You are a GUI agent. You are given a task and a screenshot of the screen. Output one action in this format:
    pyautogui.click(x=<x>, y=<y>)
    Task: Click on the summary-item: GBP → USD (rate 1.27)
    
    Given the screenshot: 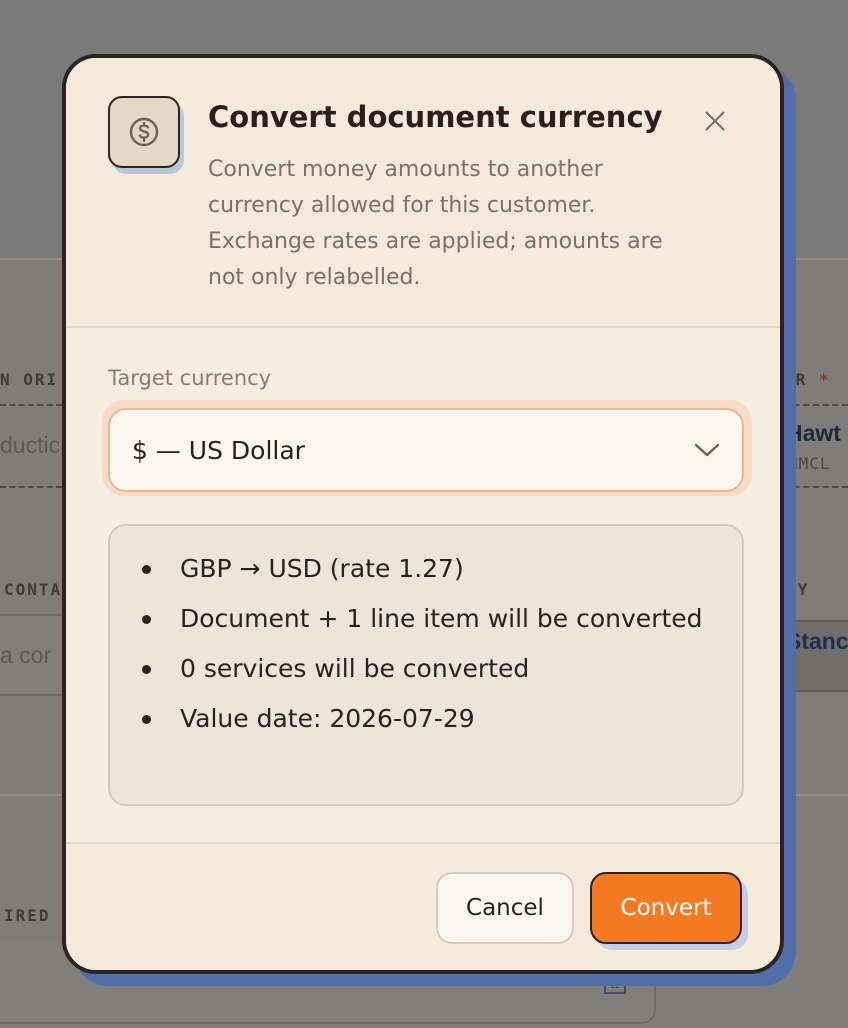 What is the action you would take?
    pyautogui.click(x=431, y=569)
    